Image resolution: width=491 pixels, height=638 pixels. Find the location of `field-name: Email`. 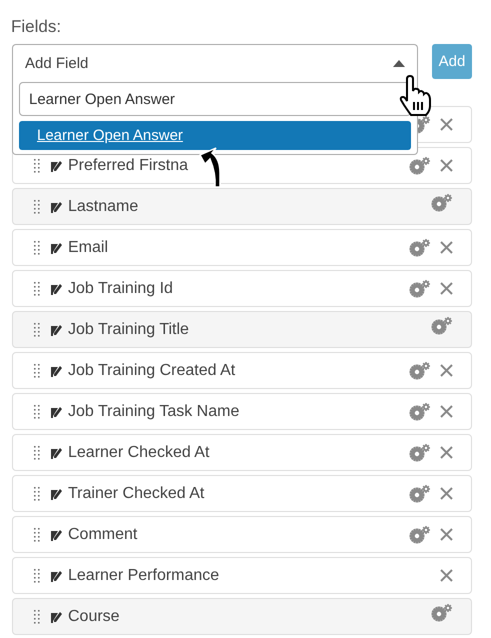

field-name: Email is located at coordinates (88, 247).